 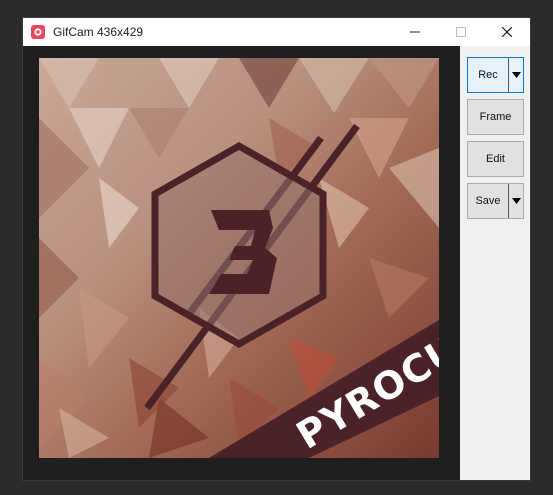 I want to click on rec-dropdown, so click(x=515, y=75).